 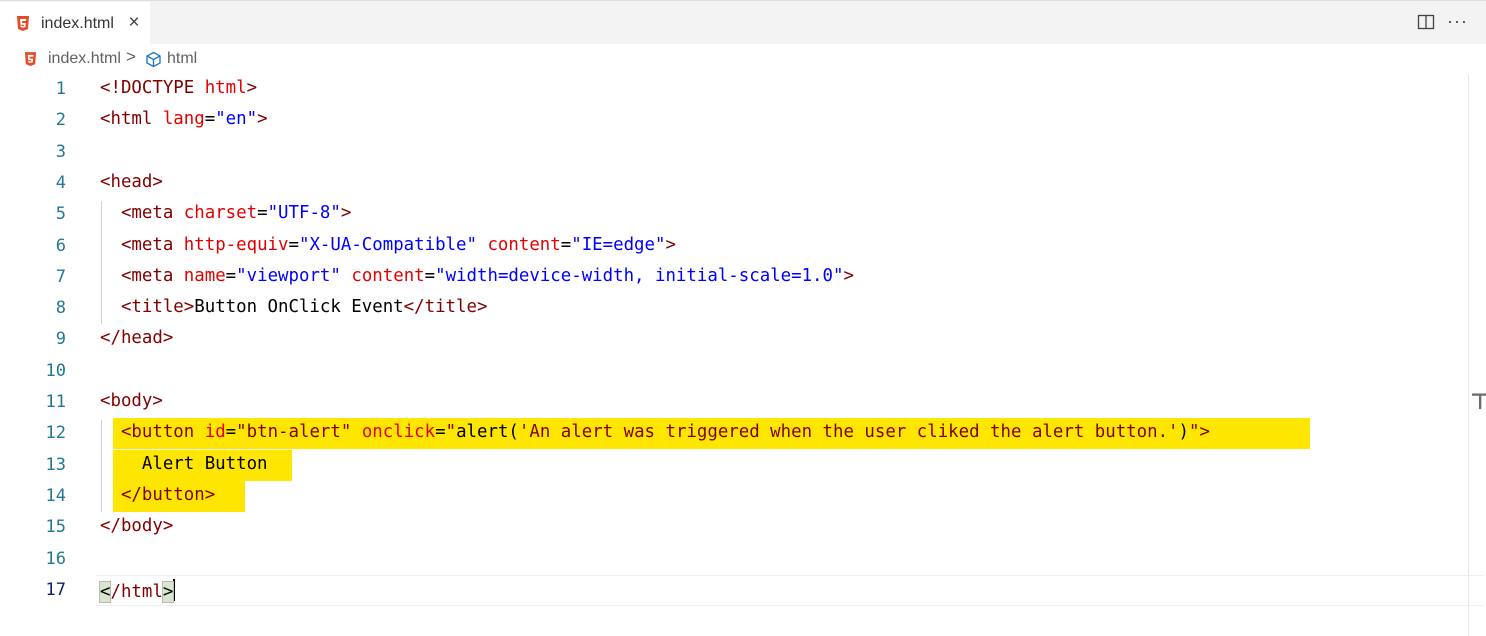 I want to click on line-number: 7, so click(x=60, y=276).